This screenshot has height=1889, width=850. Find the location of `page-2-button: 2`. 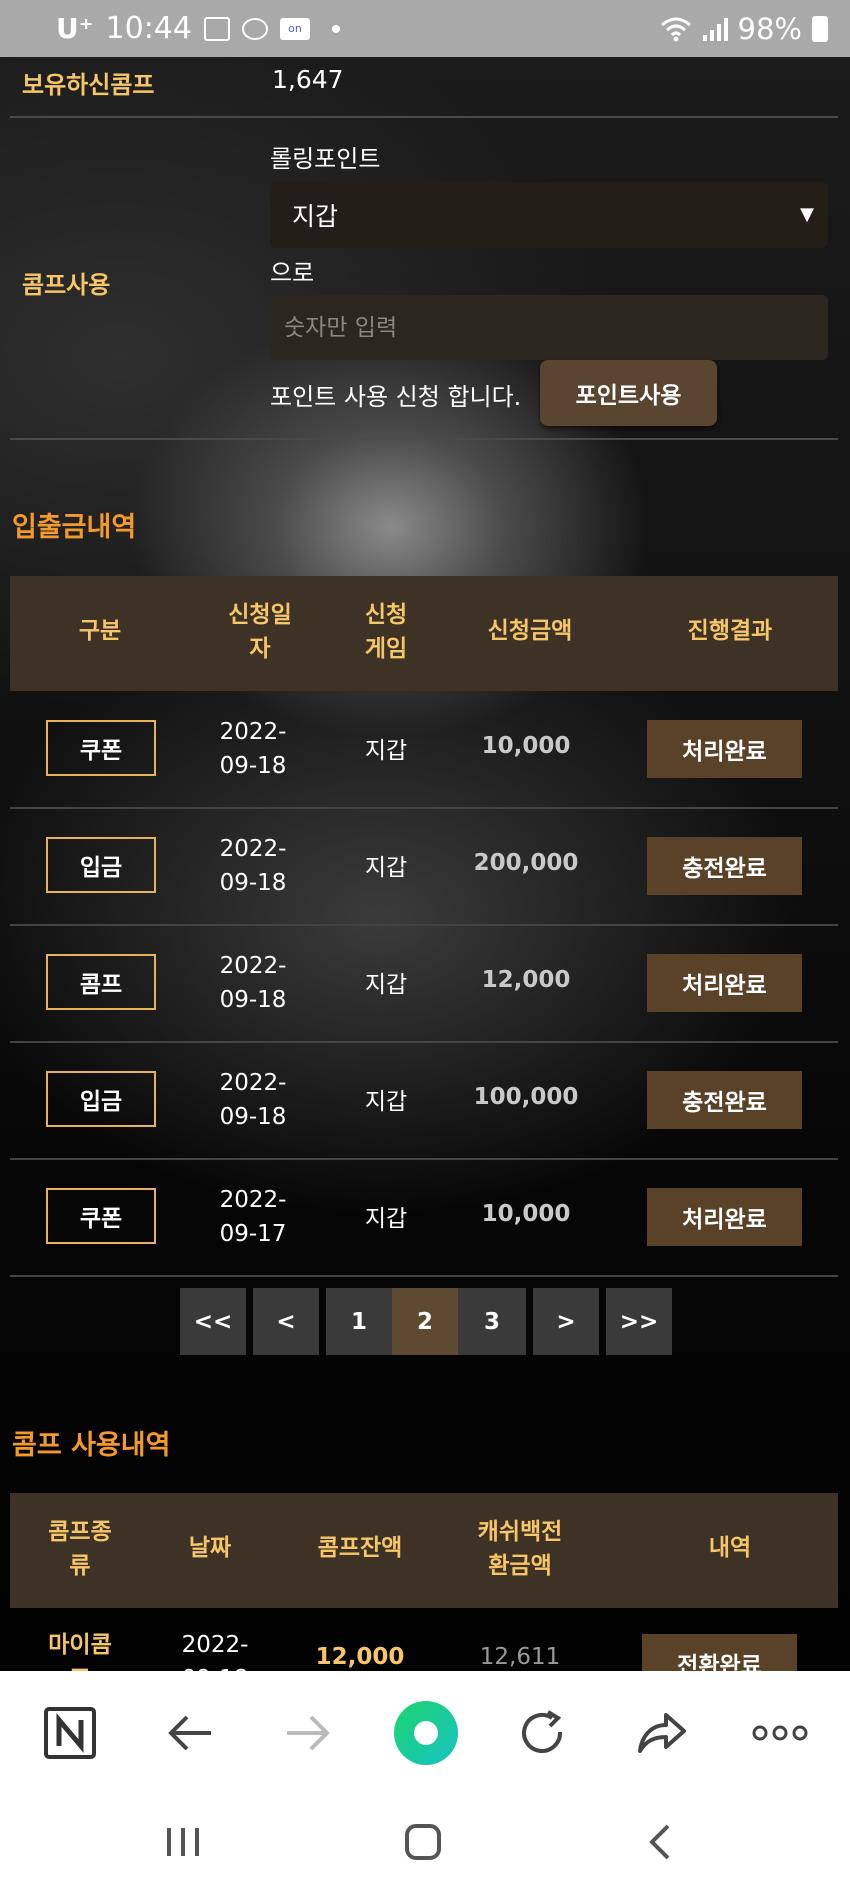

page-2-button: 2 is located at coordinates (425, 1321).